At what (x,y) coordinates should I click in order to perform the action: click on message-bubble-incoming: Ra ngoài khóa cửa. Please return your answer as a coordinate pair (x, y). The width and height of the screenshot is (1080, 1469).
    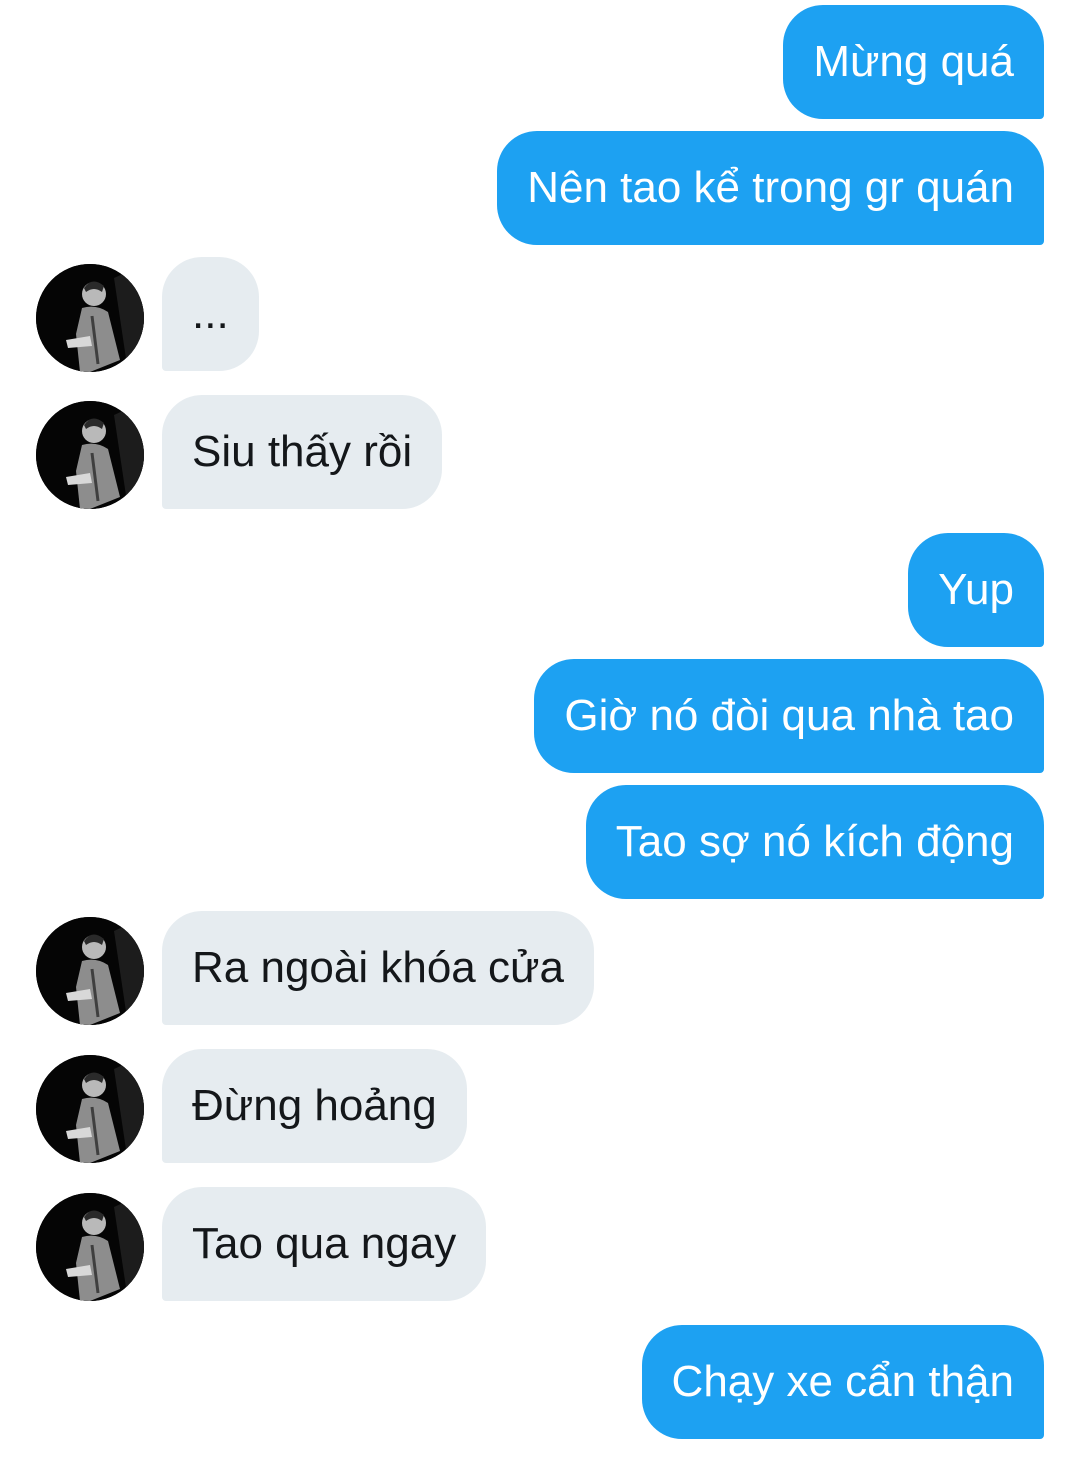
    Looking at the image, I should click on (378, 968).